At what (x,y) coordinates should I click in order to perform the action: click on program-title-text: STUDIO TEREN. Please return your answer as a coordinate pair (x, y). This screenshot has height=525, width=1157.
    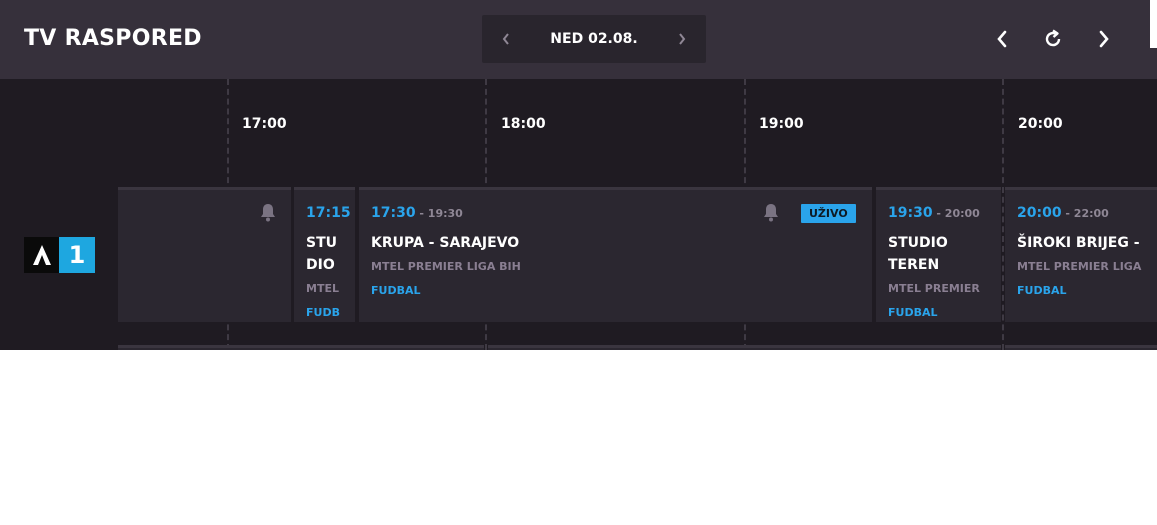
    Looking at the image, I should click on (918, 254).